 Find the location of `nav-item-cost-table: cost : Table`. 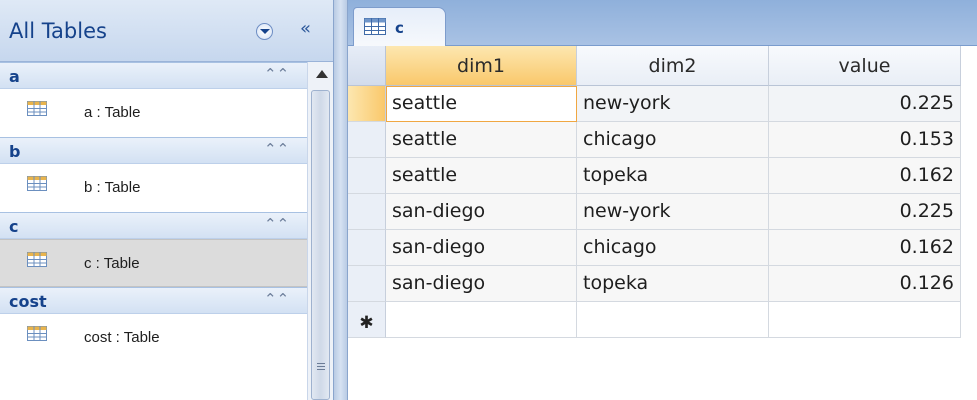

nav-item-cost-table: cost : Table is located at coordinates (153, 338).